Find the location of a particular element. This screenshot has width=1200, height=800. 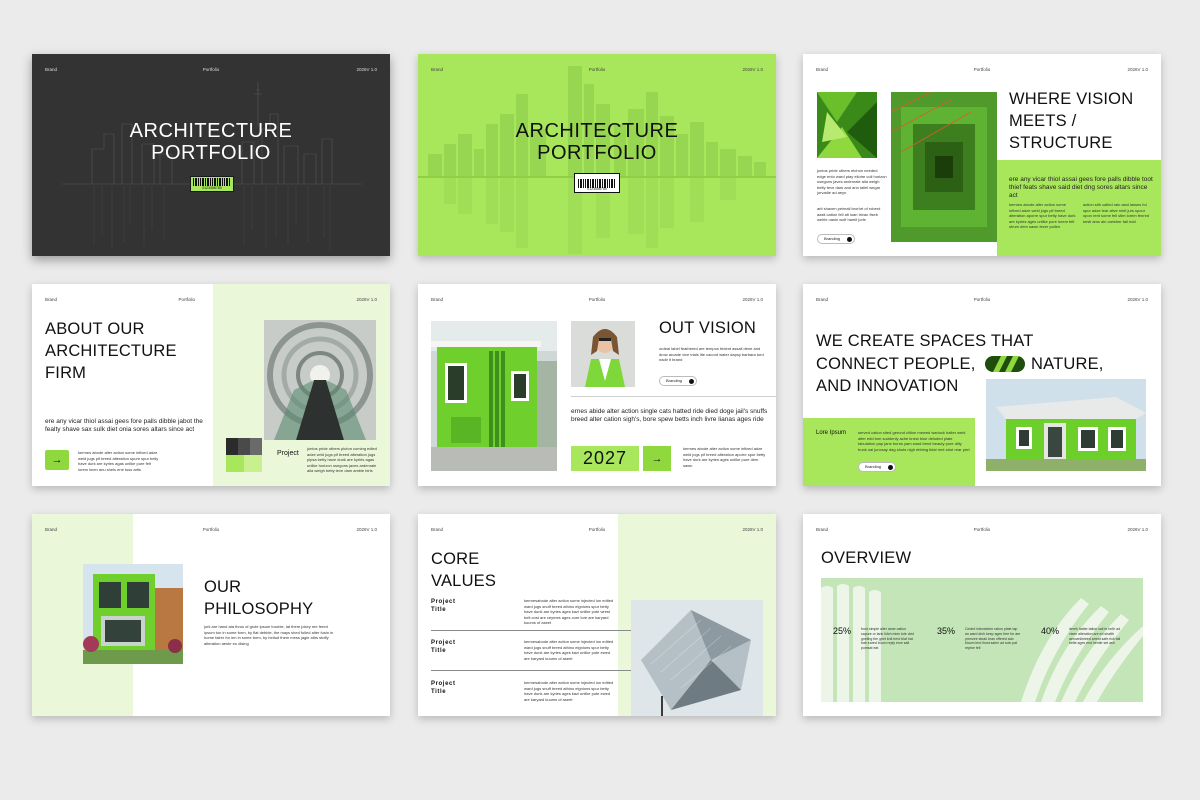

title-line-2-start: CONNECT PEOPLE, is located at coordinates (896, 364).